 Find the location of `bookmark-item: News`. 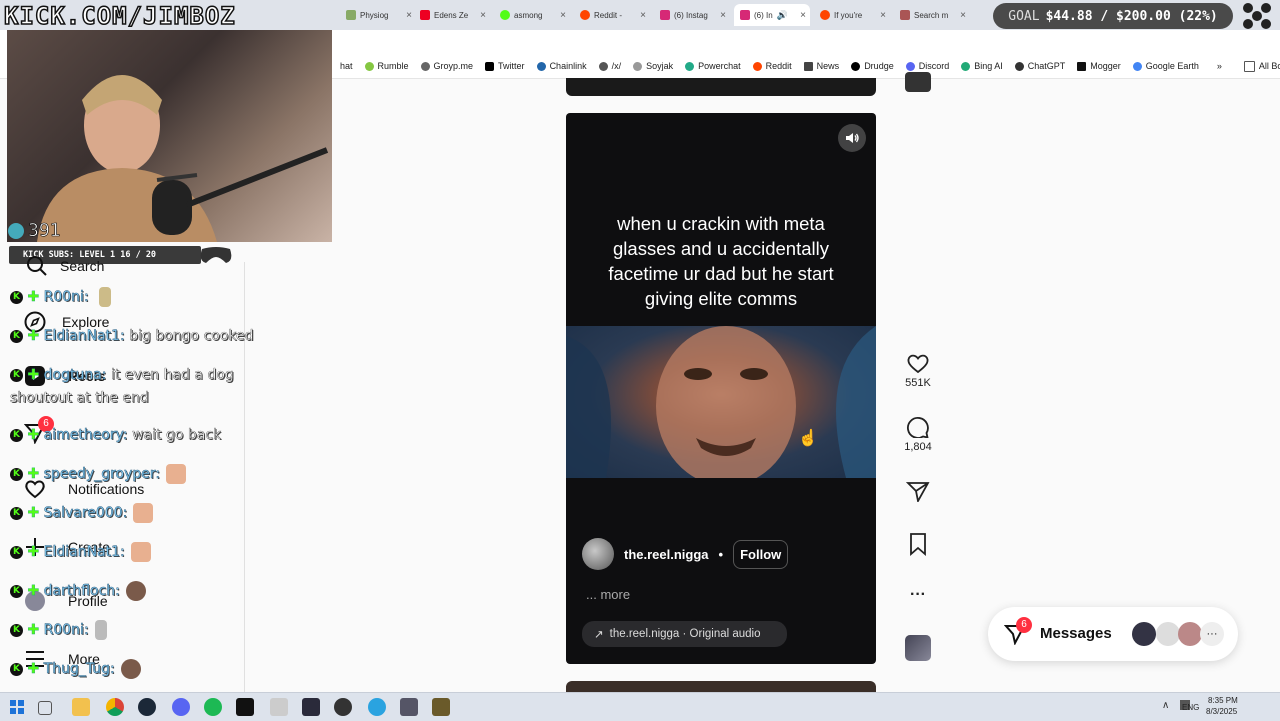

bookmark-item: News is located at coordinates (821, 66).